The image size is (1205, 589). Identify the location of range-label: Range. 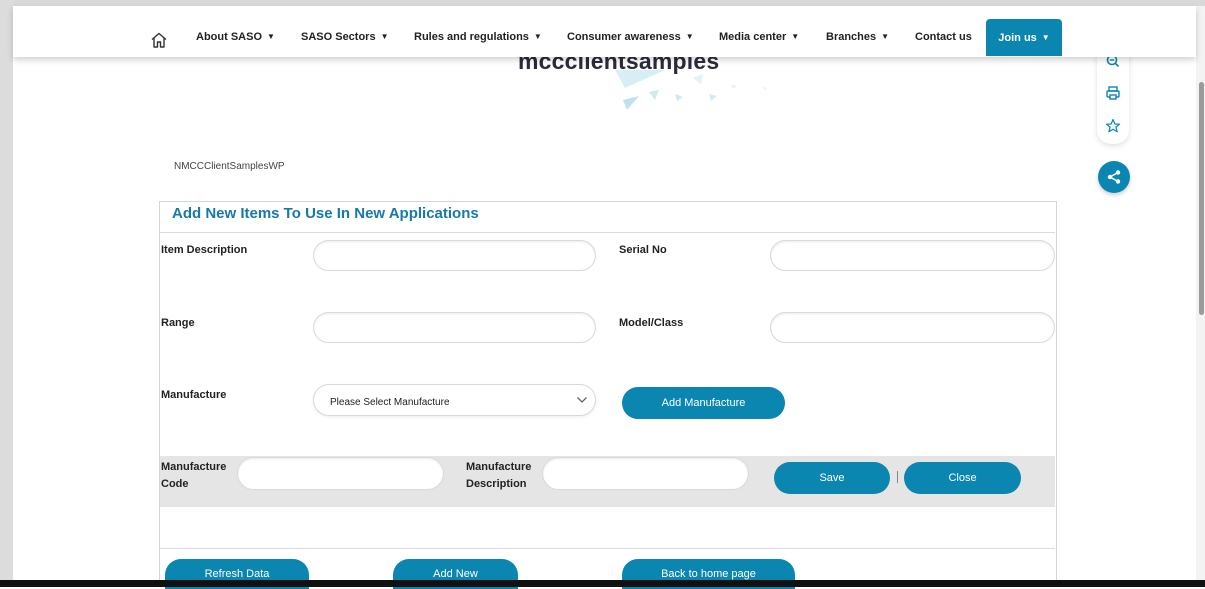
(178, 323).